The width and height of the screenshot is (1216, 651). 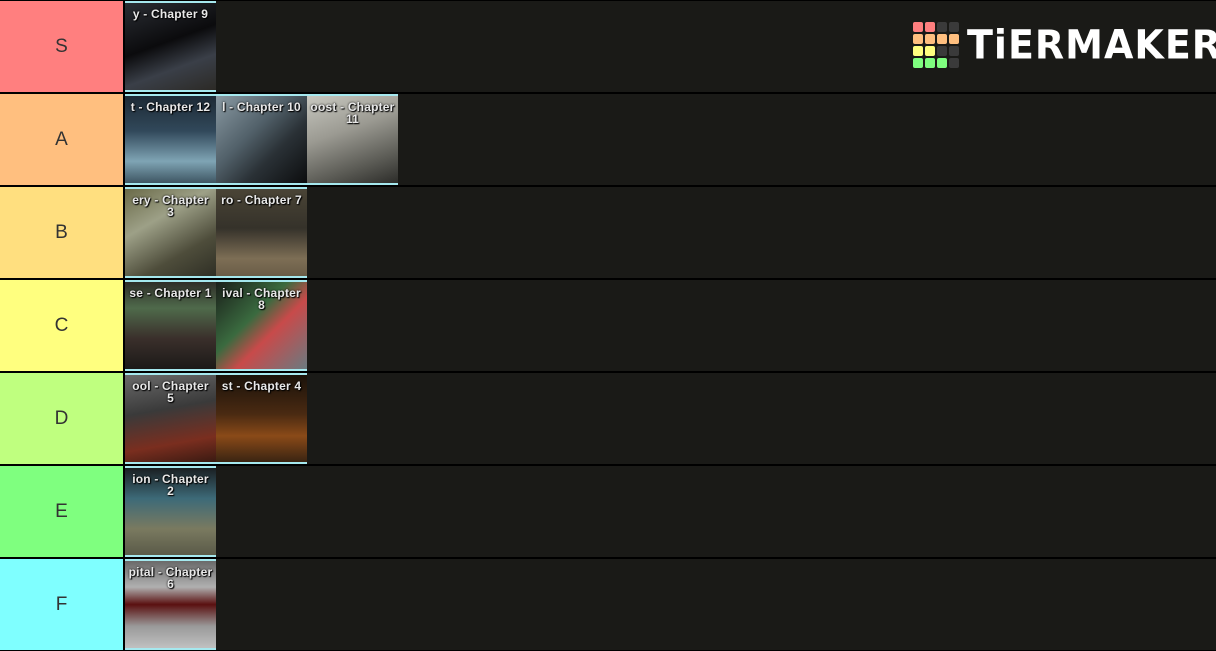 I want to click on item-caption: y - Chapter 9, so click(x=170, y=14).